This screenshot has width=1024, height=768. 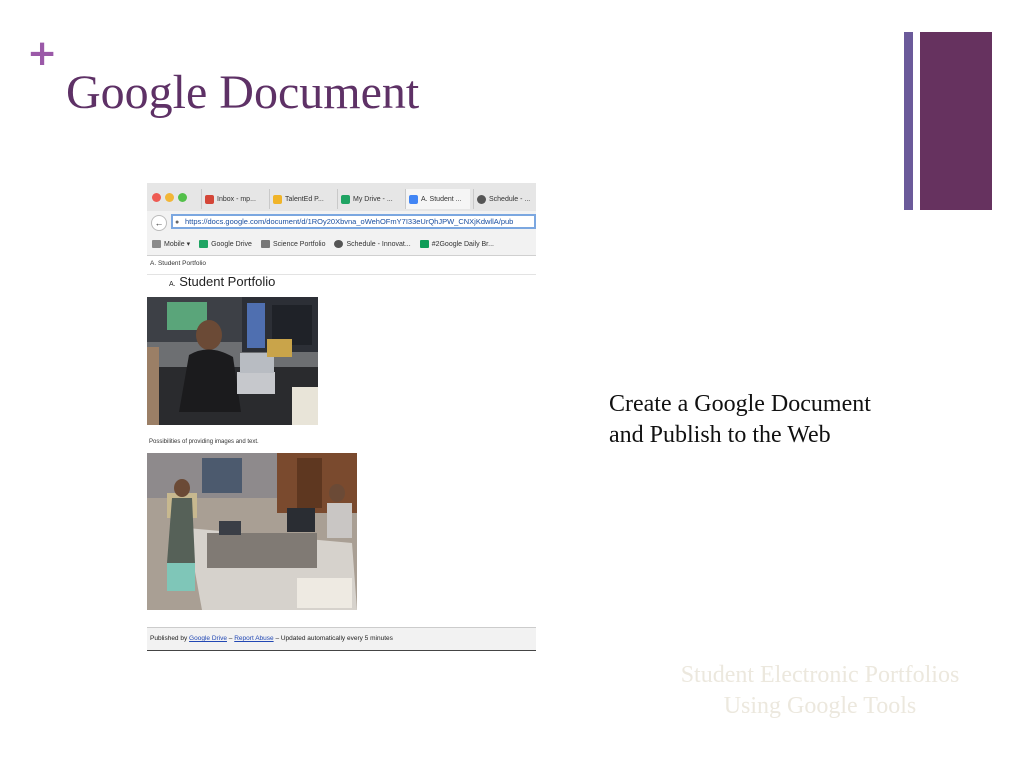 I want to click on accent-bar-thin, so click(x=908, y=121).